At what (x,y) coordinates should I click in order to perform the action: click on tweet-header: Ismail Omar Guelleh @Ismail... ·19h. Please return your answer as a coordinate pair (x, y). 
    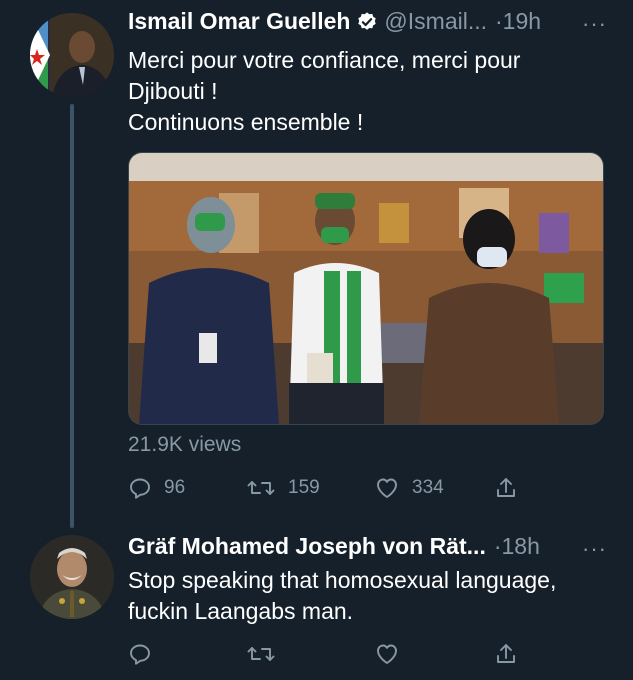
    Looking at the image, I should click on (334, 21).